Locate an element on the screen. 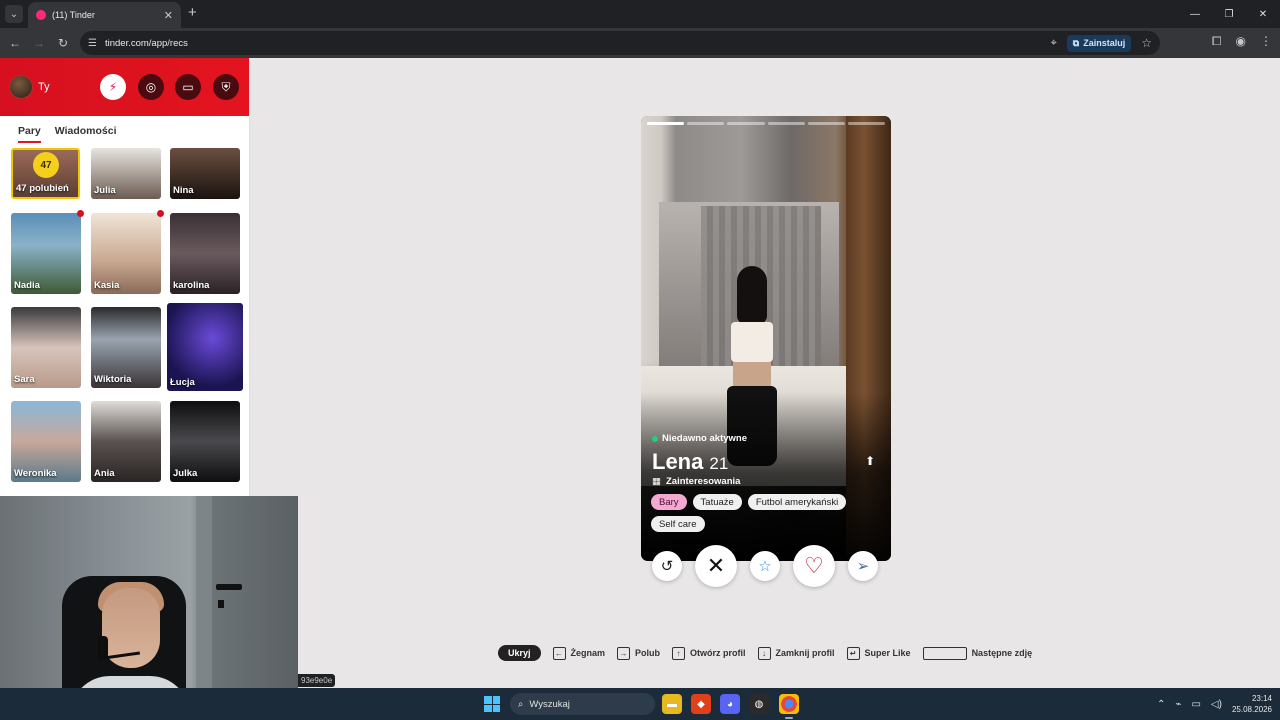 The height and width of the screenshot is (720, 1280). browser-tabstrip: ⌄ (11) Tinder ✕ + — ❐ ✕ is located at coordinates (640, 14).